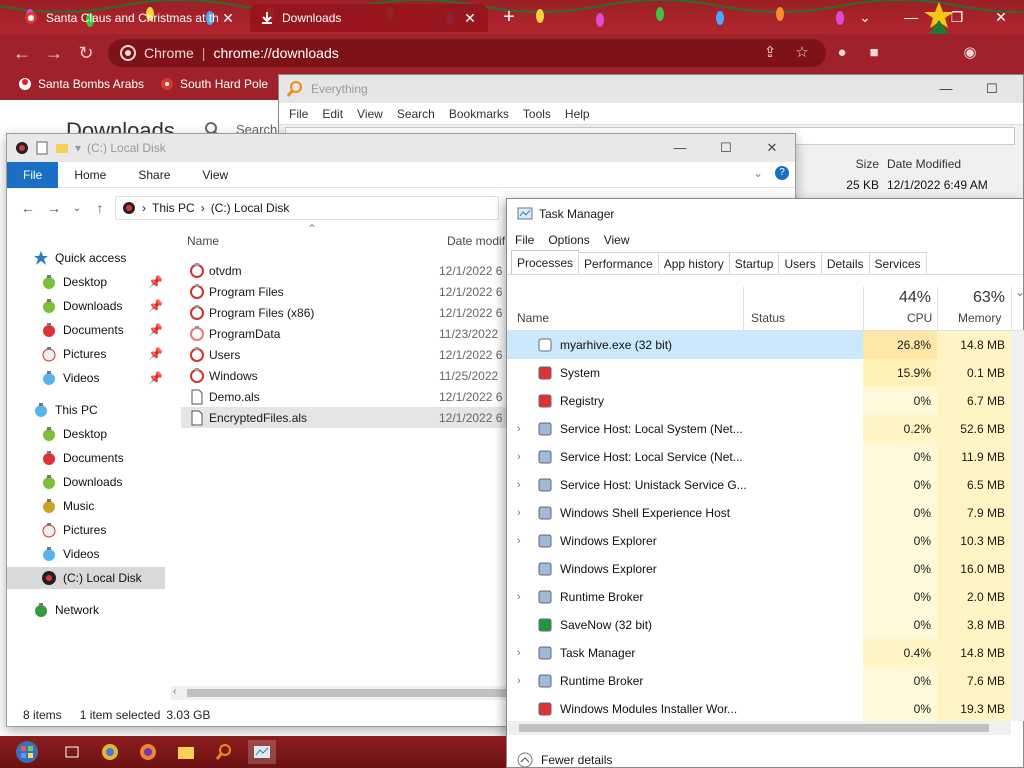 Image resolution: width=1024 pixels, height=768 pixels. What do you see at coordinates (346, 270) in the screenshot?
I see `file-row: otvdm 12/1/2022 6` at bounding box center [346, 270].